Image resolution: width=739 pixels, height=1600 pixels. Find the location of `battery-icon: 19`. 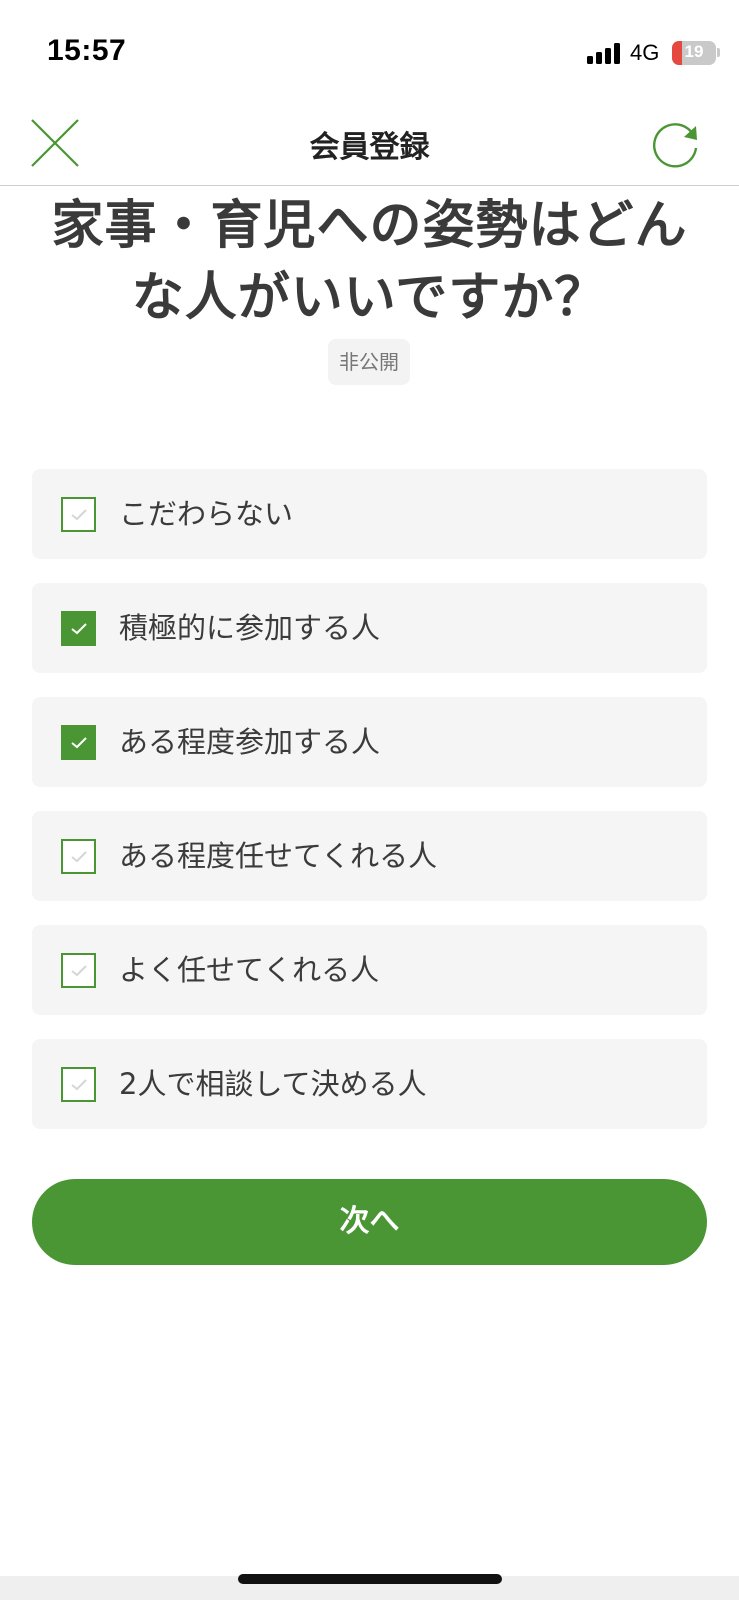

battery-icon: 19 is located at coordinates (694, 53).